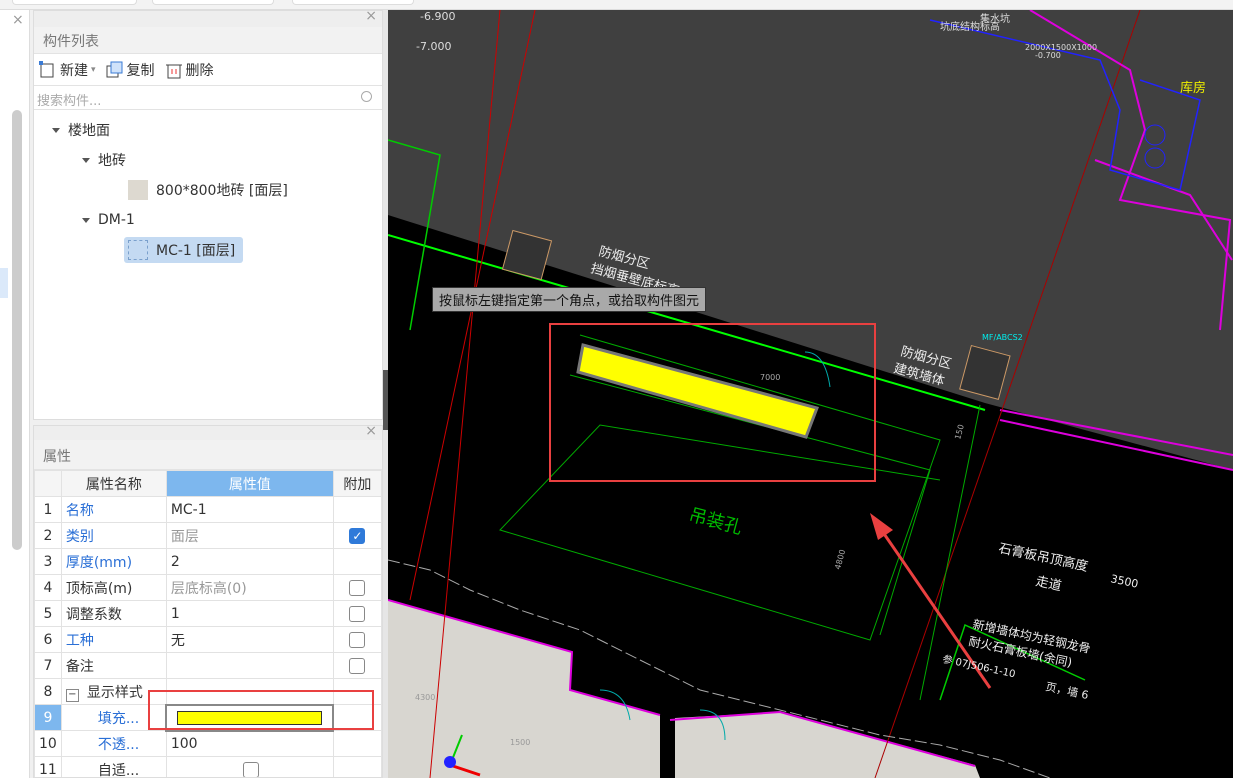 The height and width of the screenshot is (778, 1233). I want to click on cad-text: MF/ABCS2, so click(1002, 337).